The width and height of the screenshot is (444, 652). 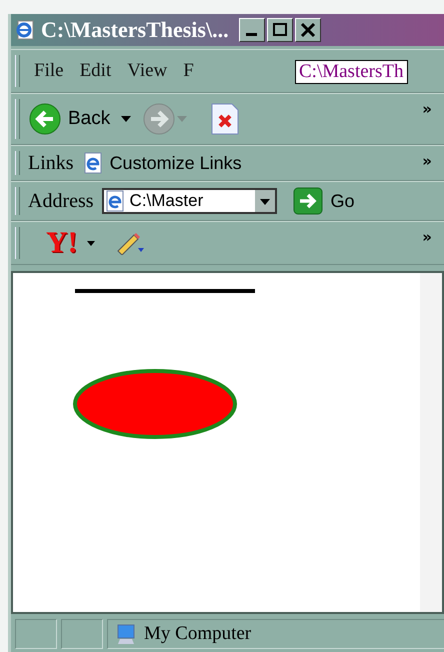 What do you see at coordinates (49, 71) in the screenshot?
I see `menu-item: File` at bounding box center [49, 71].